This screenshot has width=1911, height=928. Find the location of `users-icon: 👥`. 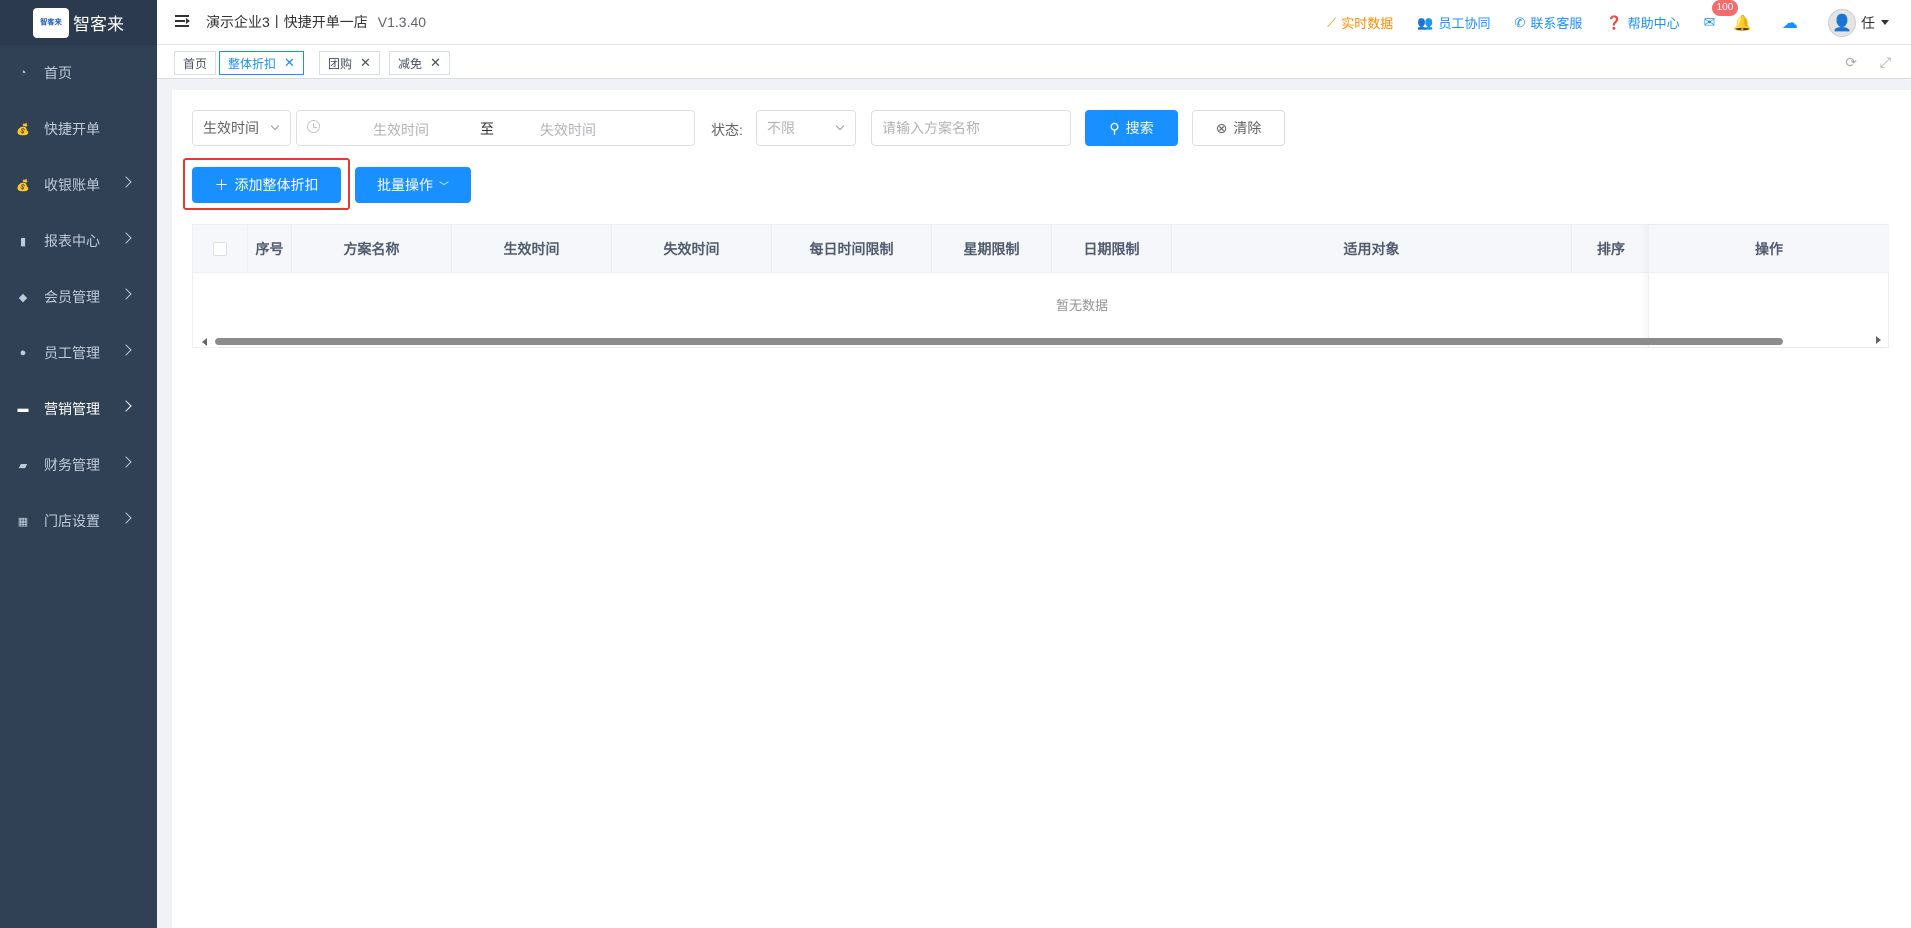

users-icon: 👥 is located at coordinates (1425, 22).